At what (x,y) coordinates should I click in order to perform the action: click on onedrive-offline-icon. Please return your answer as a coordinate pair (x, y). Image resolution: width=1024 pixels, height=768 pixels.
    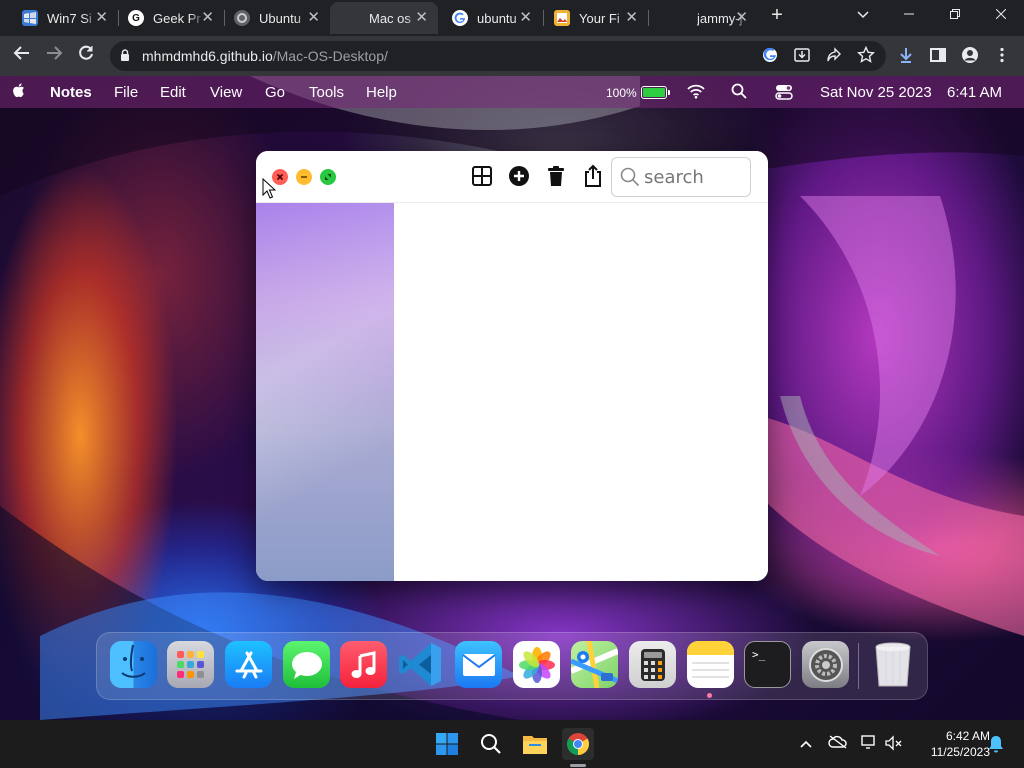
    Looking at the image, I should click on (838, 743).